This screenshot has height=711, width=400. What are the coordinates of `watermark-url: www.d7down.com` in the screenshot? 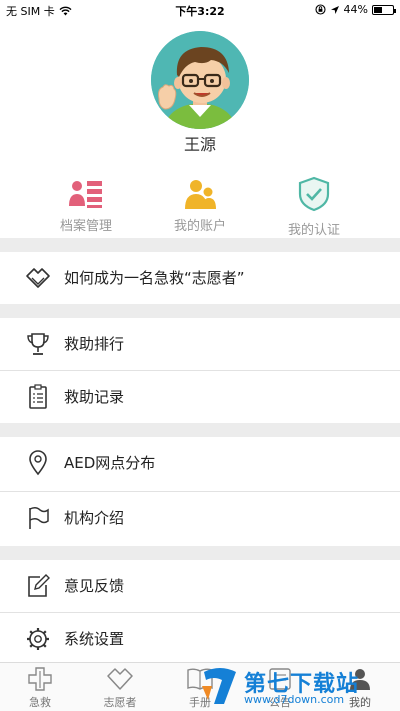 It's located at (294, 699).